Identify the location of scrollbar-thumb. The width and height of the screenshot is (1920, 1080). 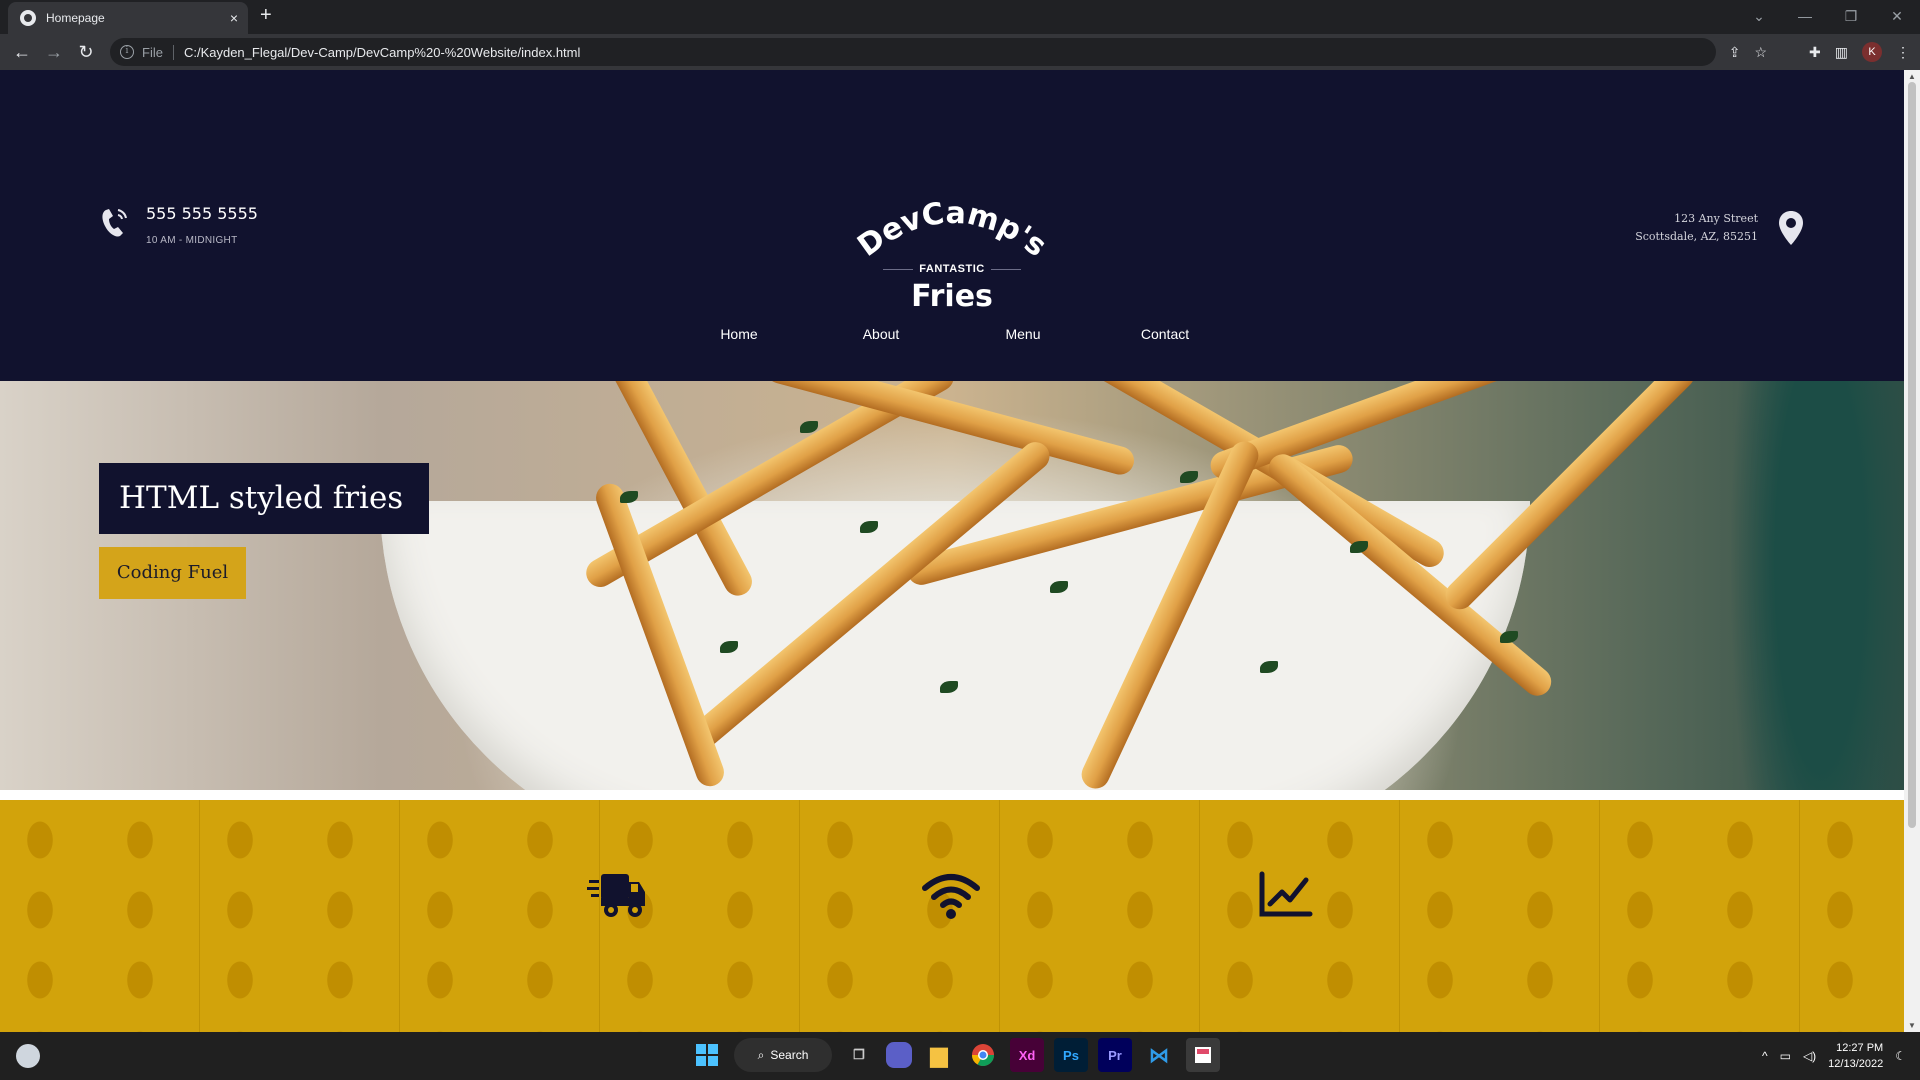
(1912, 455).